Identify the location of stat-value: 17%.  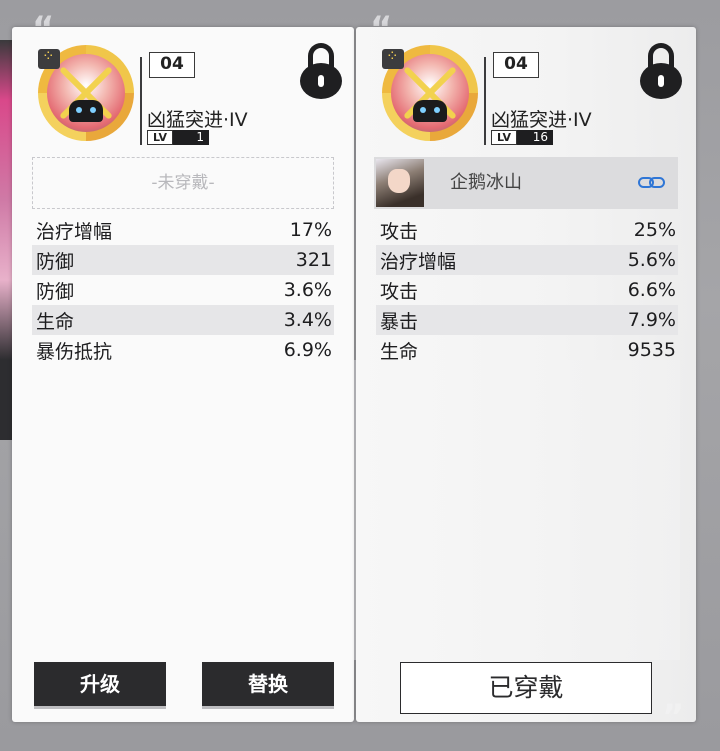
(310, 230).